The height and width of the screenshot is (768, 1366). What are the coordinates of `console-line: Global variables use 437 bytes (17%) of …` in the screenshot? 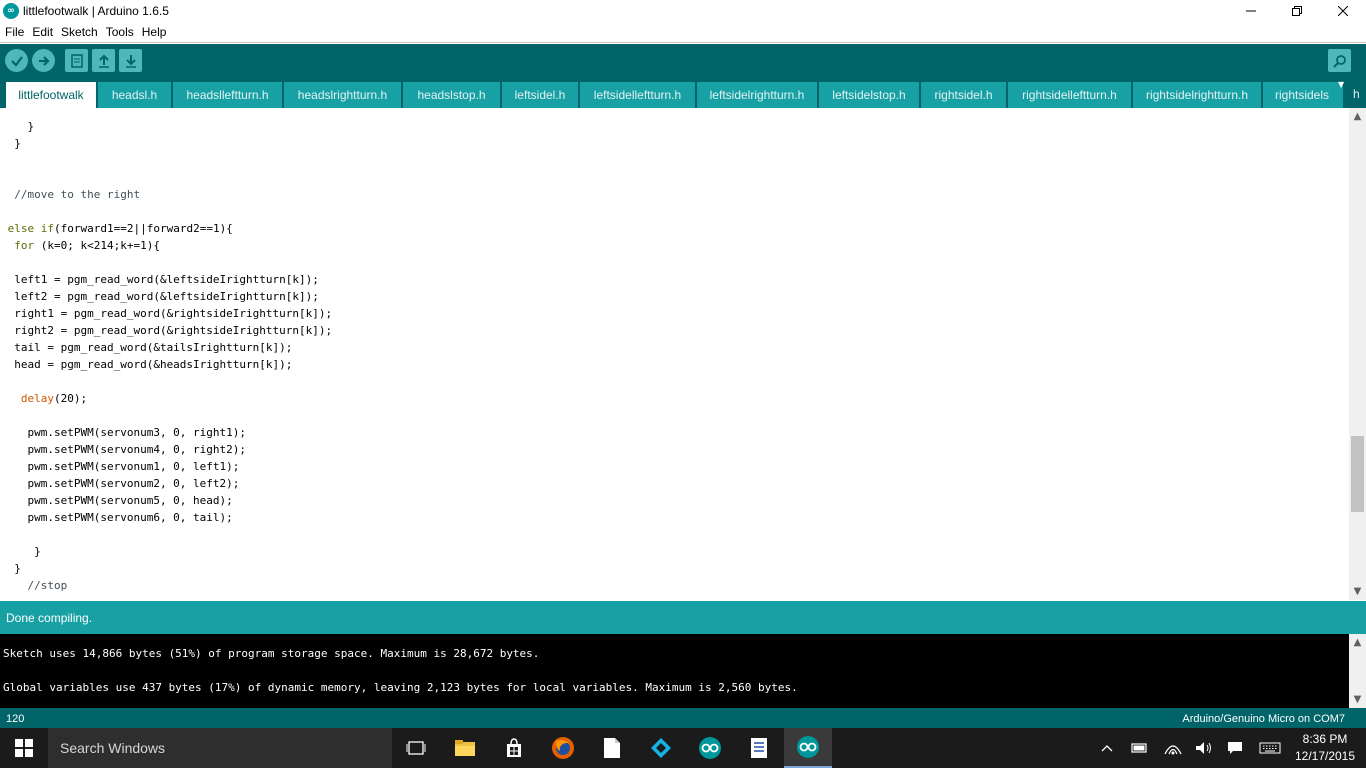 It's located at (400, 687).